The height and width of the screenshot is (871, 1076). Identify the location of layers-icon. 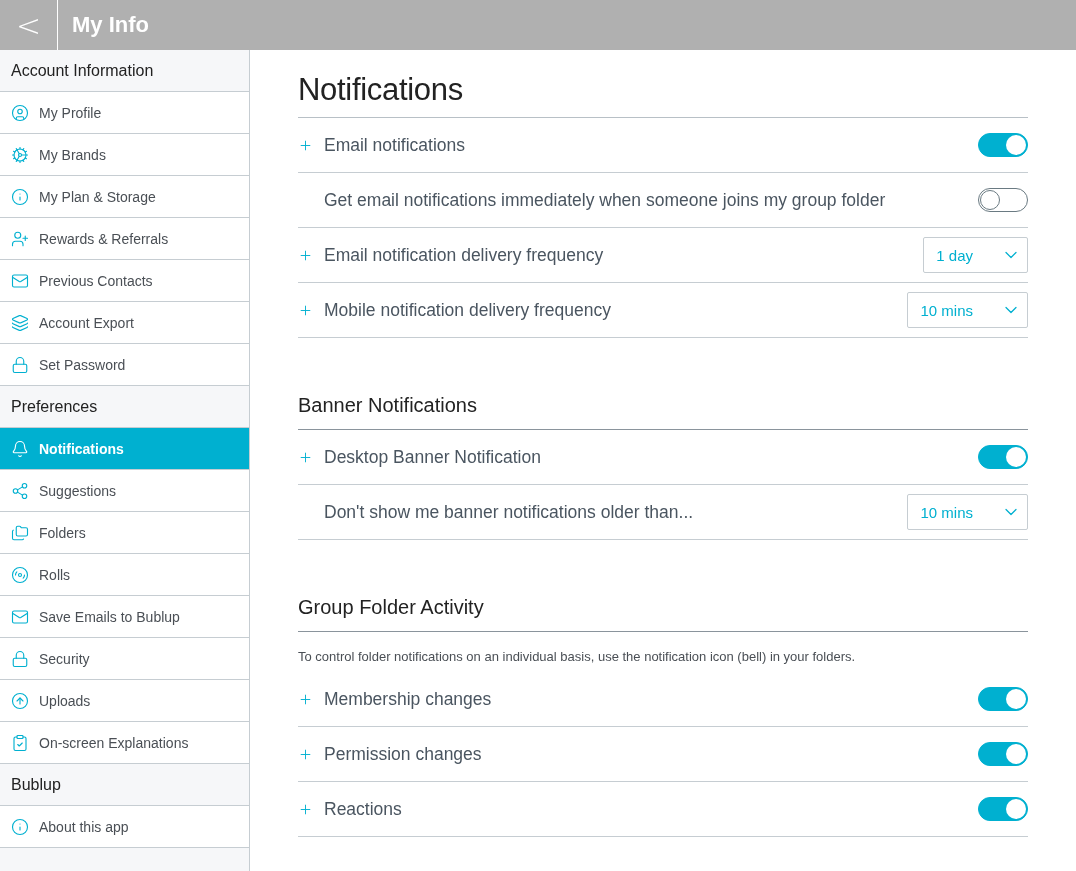
(20, 322).